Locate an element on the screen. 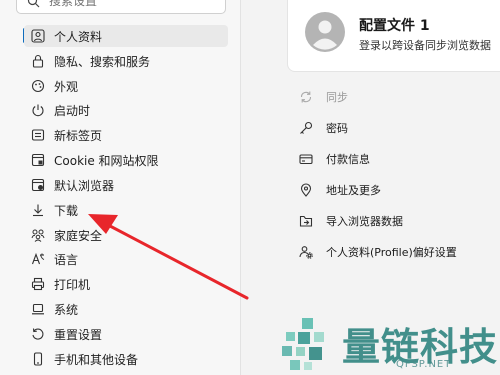 This screenshot has width=500, height=375. sidebar-item-family: 家庭安全 is located at coordinates (126, 235).